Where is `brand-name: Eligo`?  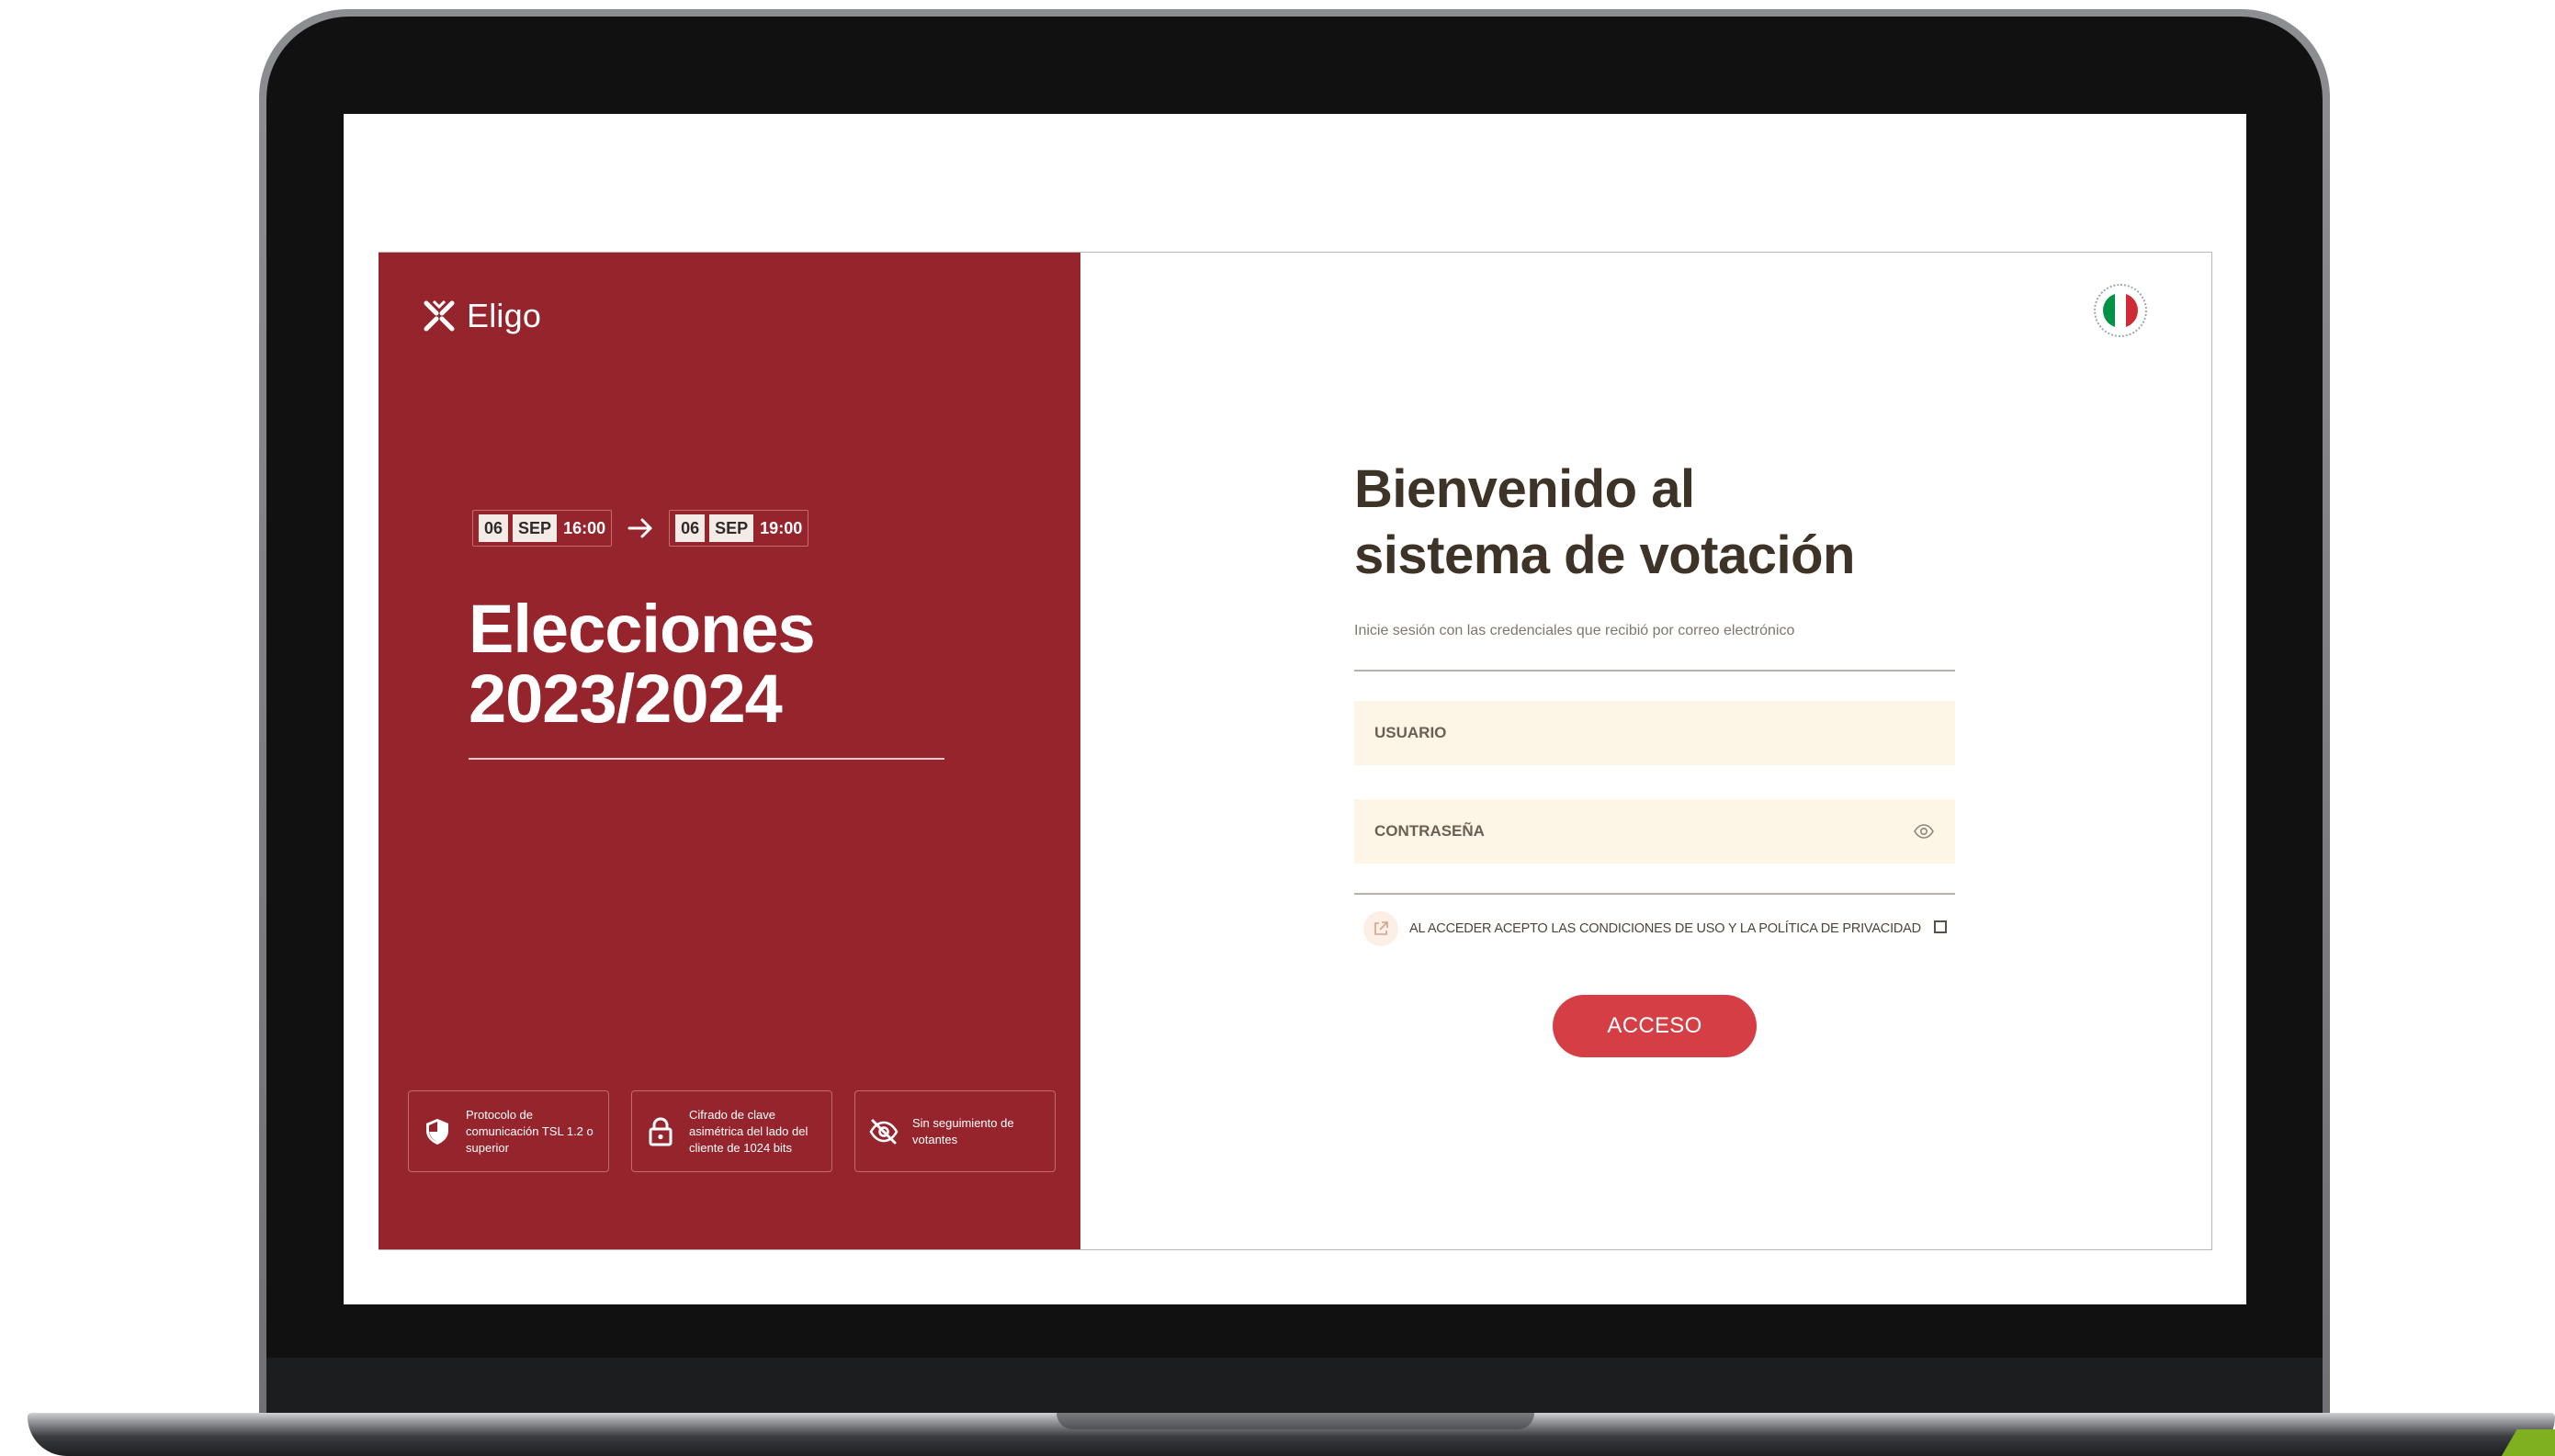
brand-name: Eligo is located at coordinates (504, 315).